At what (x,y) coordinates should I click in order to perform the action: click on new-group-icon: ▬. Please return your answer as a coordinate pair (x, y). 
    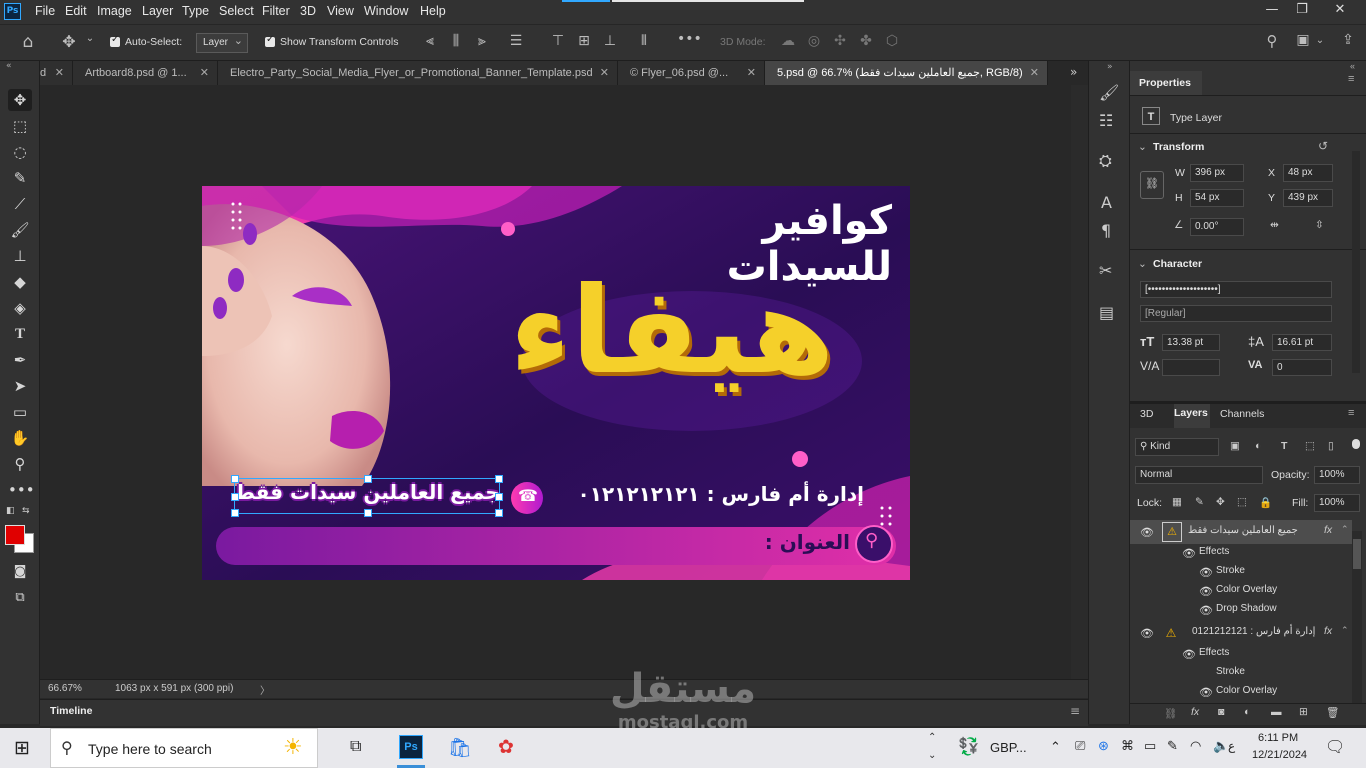
    Looking at the image, I should click on (1276, 712).